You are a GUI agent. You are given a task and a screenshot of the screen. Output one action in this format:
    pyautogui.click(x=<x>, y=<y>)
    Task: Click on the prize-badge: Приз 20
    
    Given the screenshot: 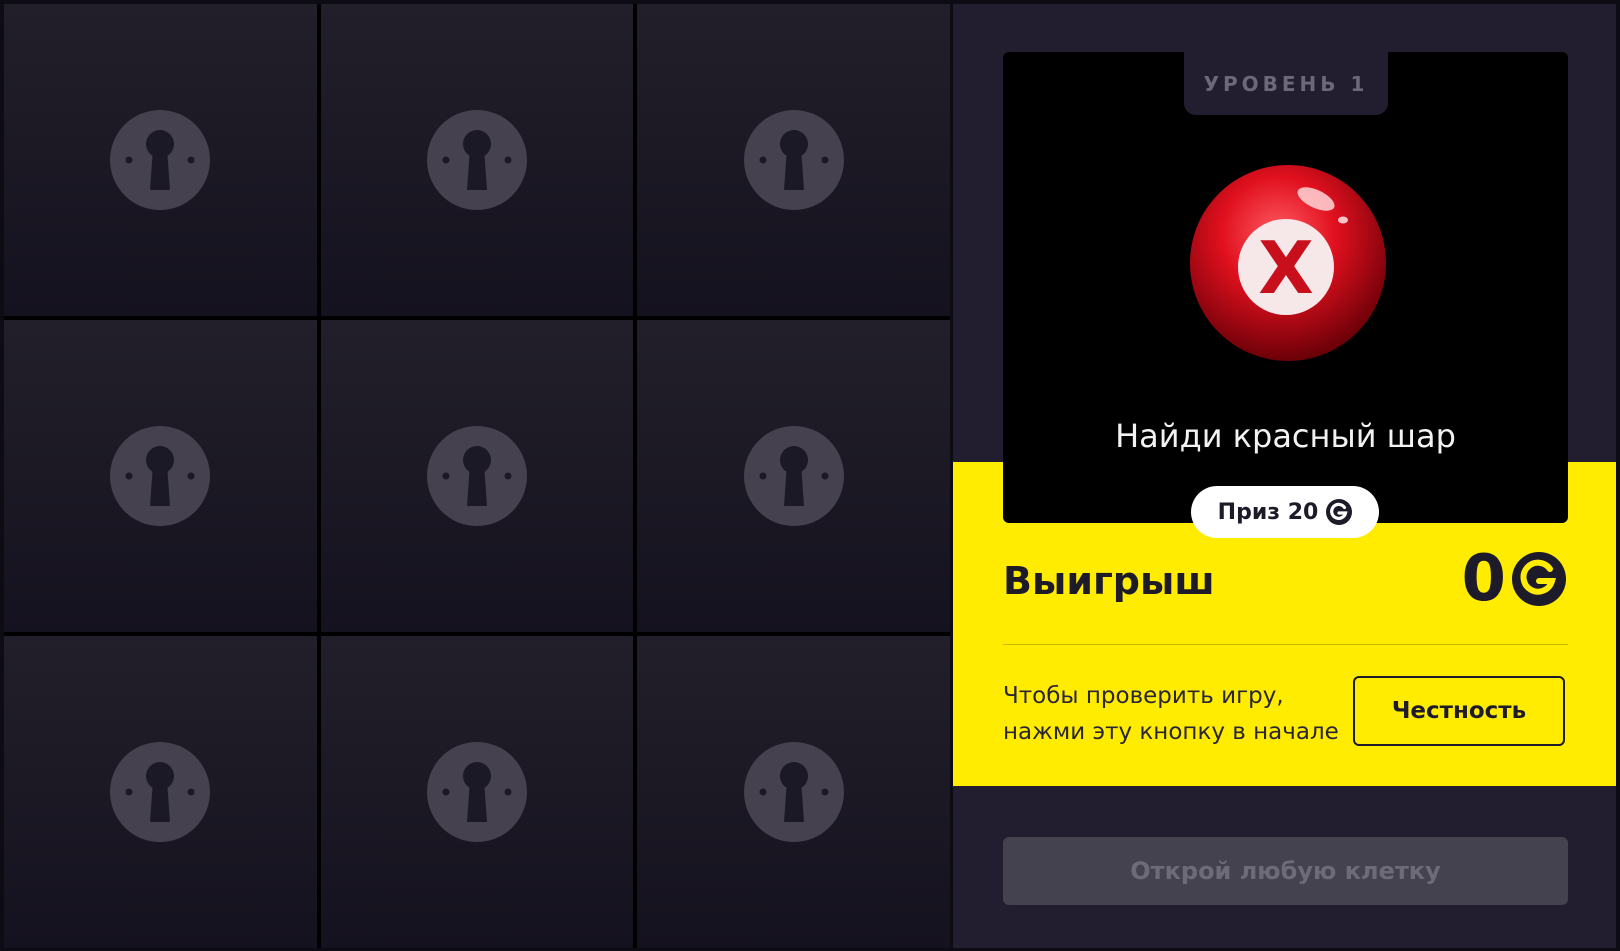 What is the action you would take?
    pyautogui.click(x=1285, y=512)
    